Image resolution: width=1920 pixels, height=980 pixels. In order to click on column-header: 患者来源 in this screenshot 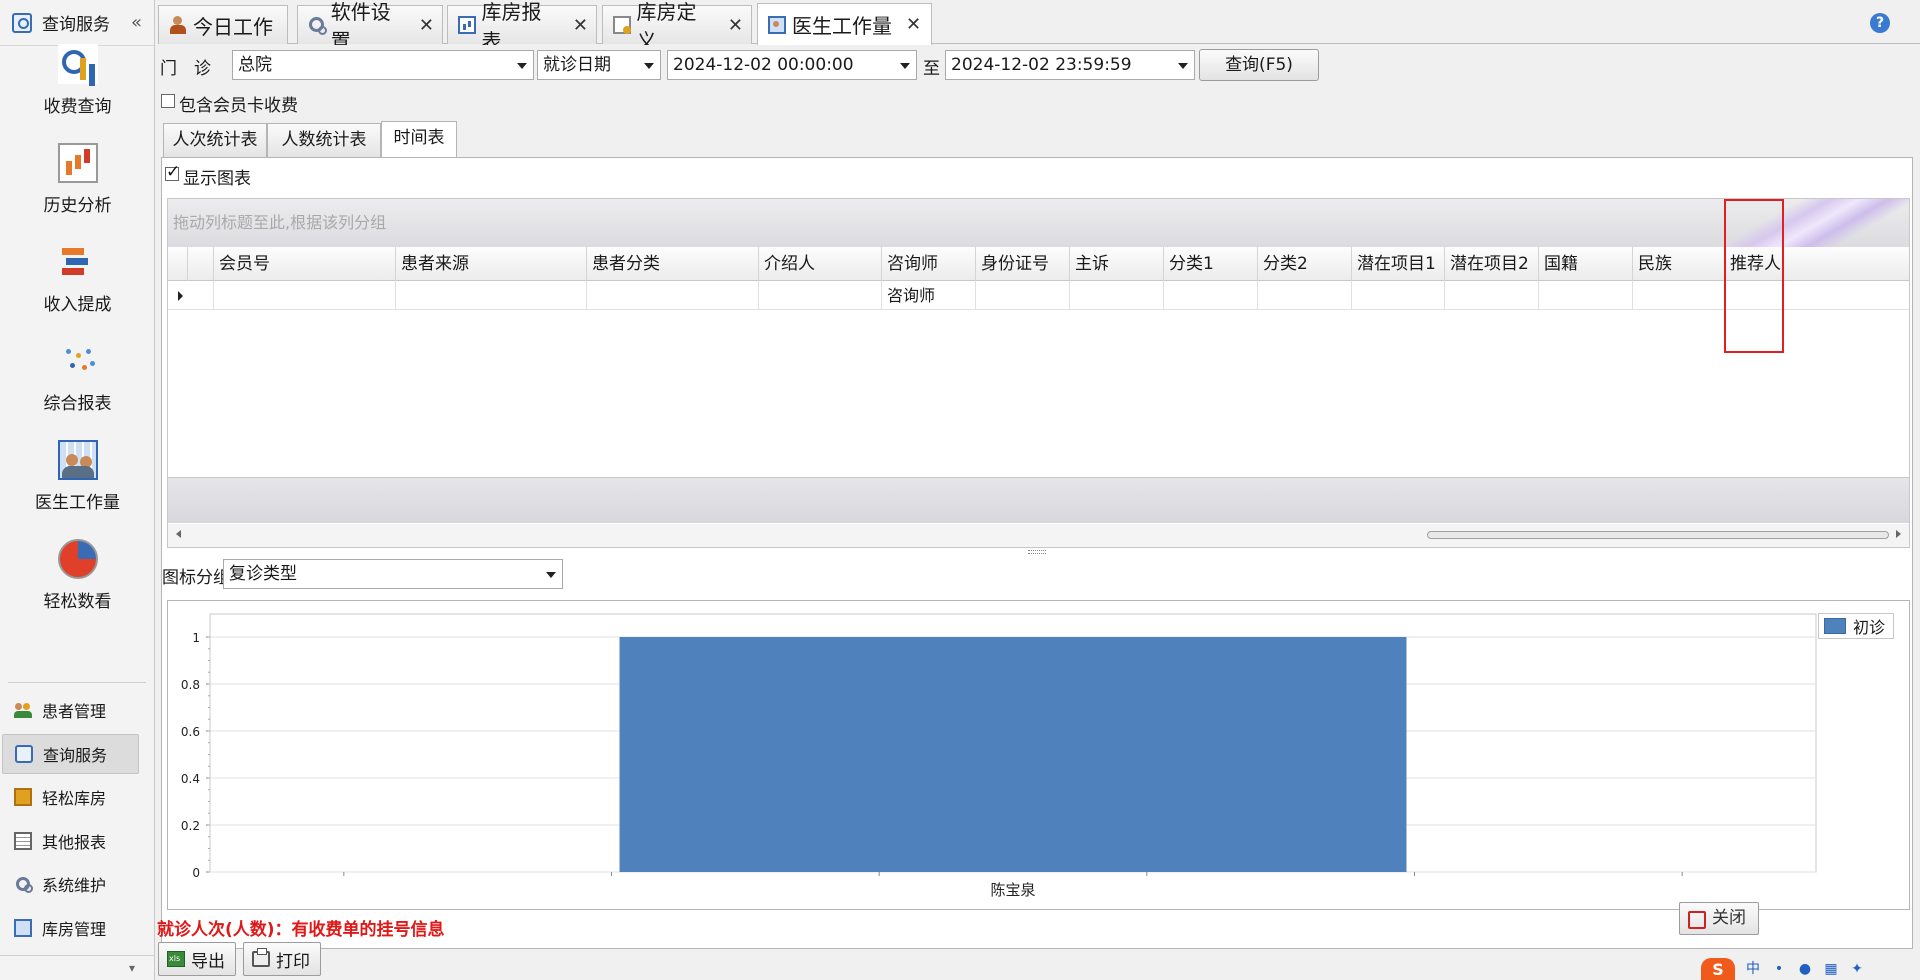, I will do `click(491, 264)`.